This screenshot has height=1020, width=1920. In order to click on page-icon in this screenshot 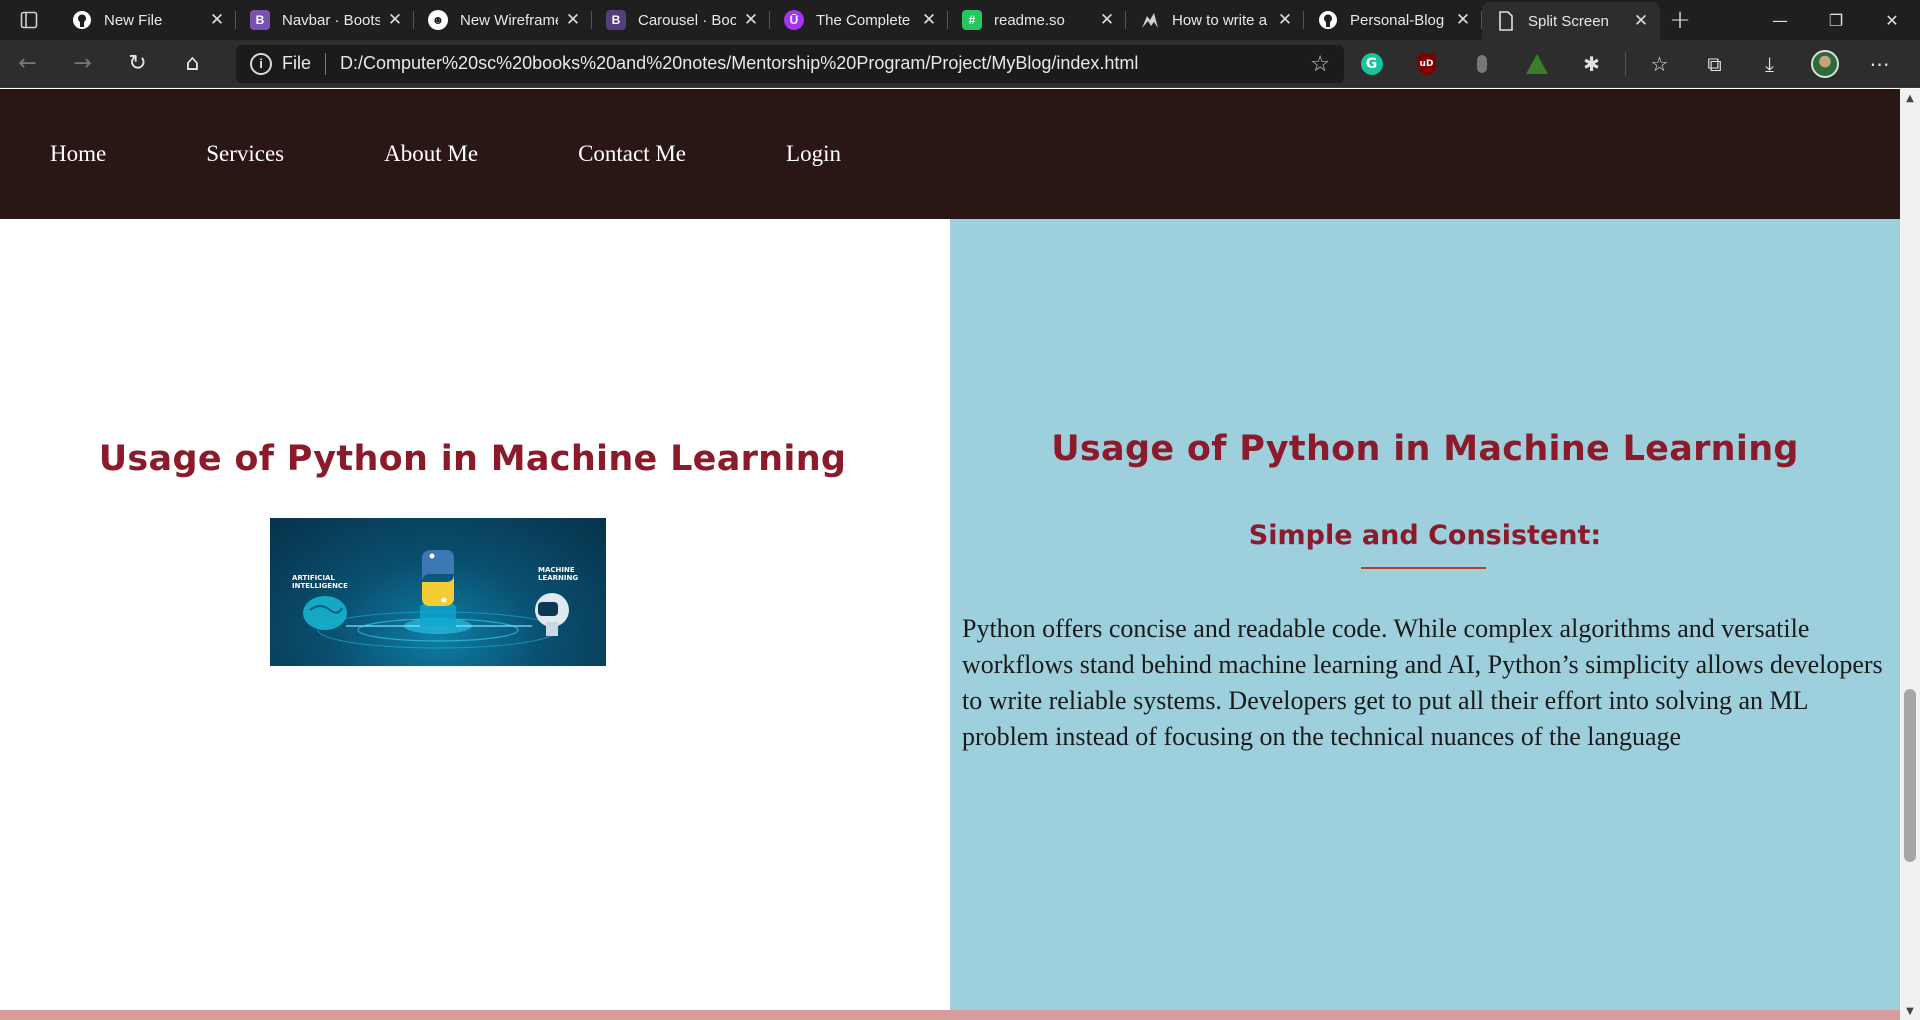, I will do `click(1506, 21)`.